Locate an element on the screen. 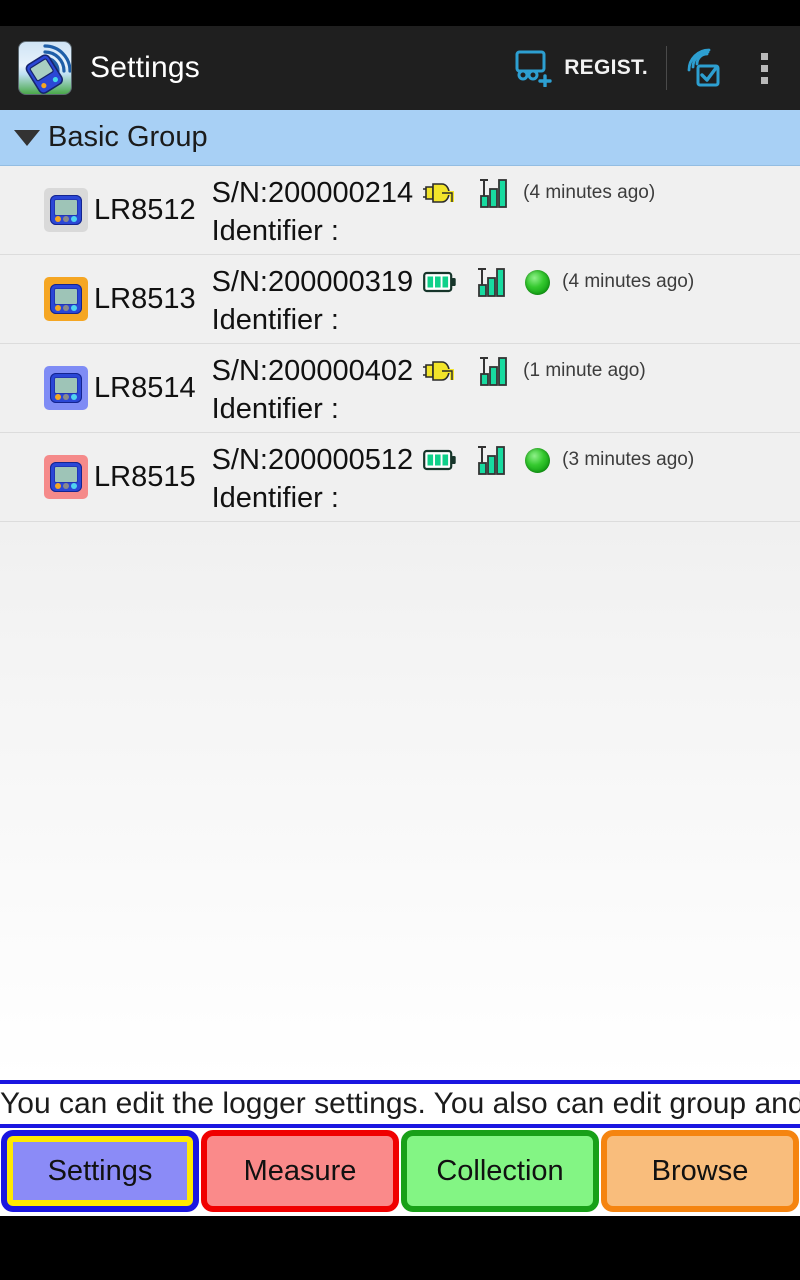 This screenshot has height=1280, width=800. tab-browse-label: Browse is located at coordinates (700, 1170).